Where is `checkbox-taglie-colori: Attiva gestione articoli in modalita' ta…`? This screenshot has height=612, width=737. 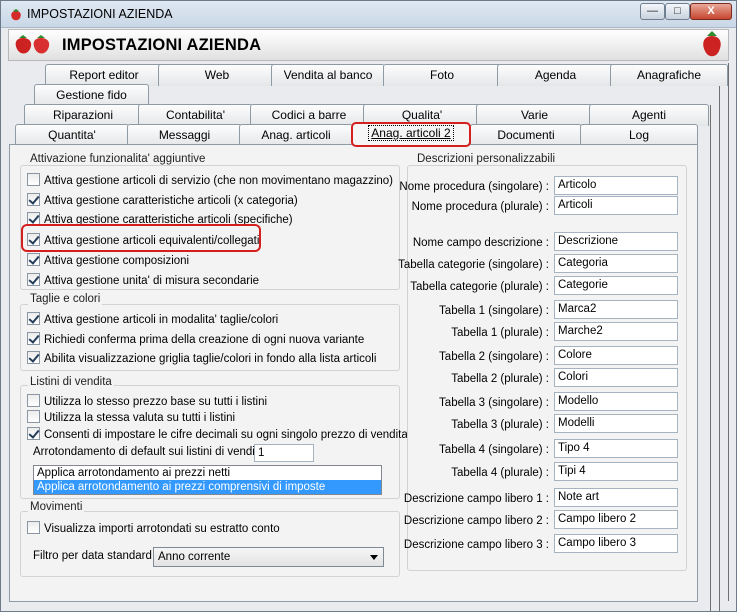
checkbox-taglie-colori: Attiva gestione articoli in modalita' ta… is located at coordinates (152, 320).